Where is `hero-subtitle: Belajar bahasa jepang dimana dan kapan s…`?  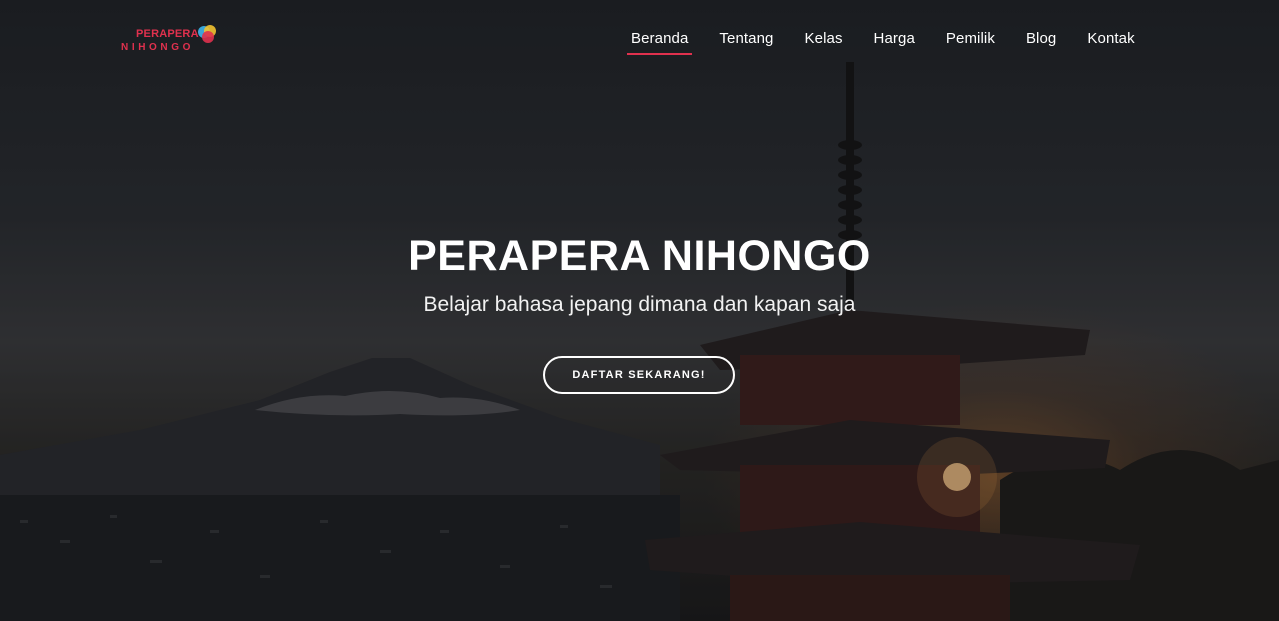
hero-subtitle: Belajar bahasa jepang dimana dan kapan s… is located at coordinates (639, 304).